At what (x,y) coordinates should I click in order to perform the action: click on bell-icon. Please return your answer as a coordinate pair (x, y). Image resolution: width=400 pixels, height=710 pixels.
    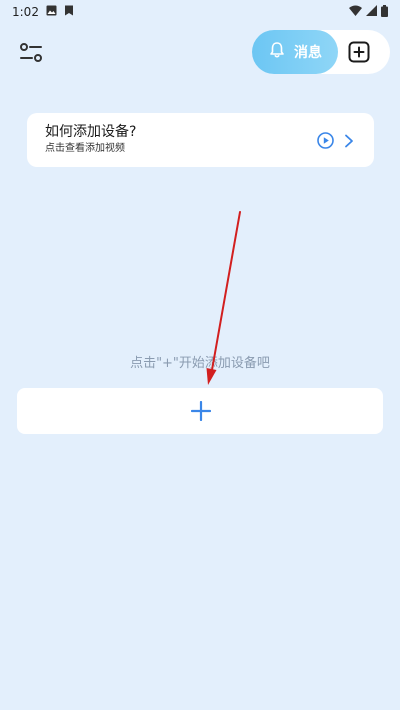
    Looking at the image, I should click on (277, 52).